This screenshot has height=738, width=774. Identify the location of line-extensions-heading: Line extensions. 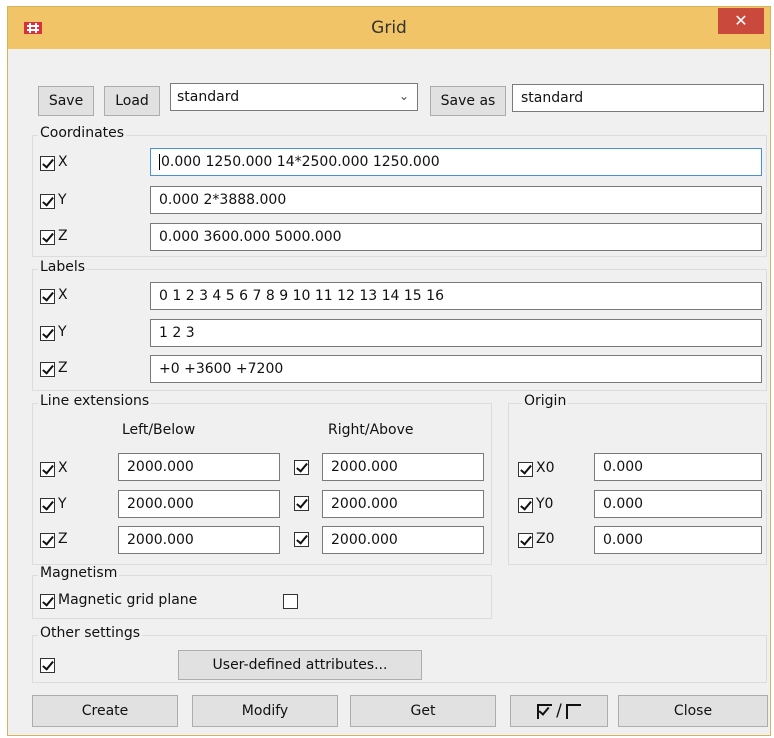
(95, 401).